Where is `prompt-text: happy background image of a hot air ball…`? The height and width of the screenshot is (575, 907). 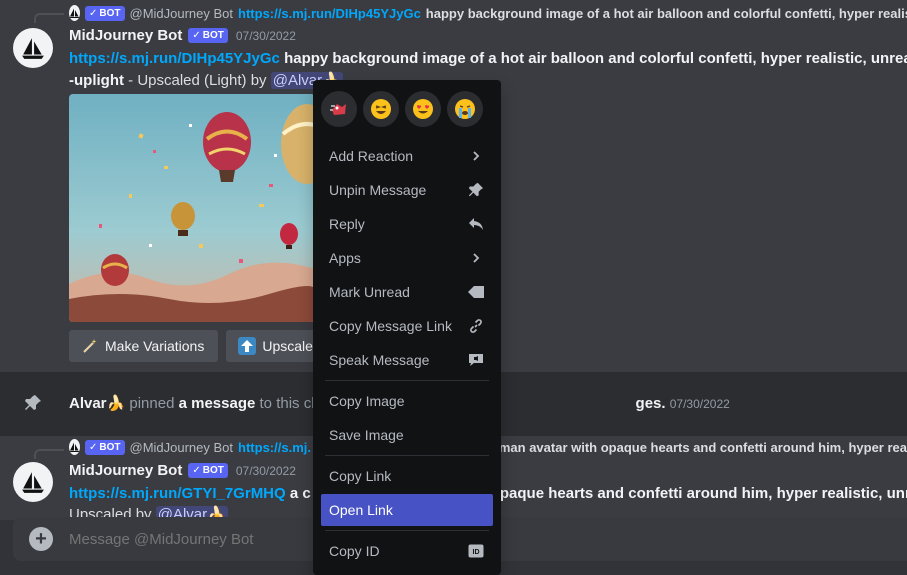
prompt-text: happy background image of a hot air ball… is located at coordinates (595, 58).